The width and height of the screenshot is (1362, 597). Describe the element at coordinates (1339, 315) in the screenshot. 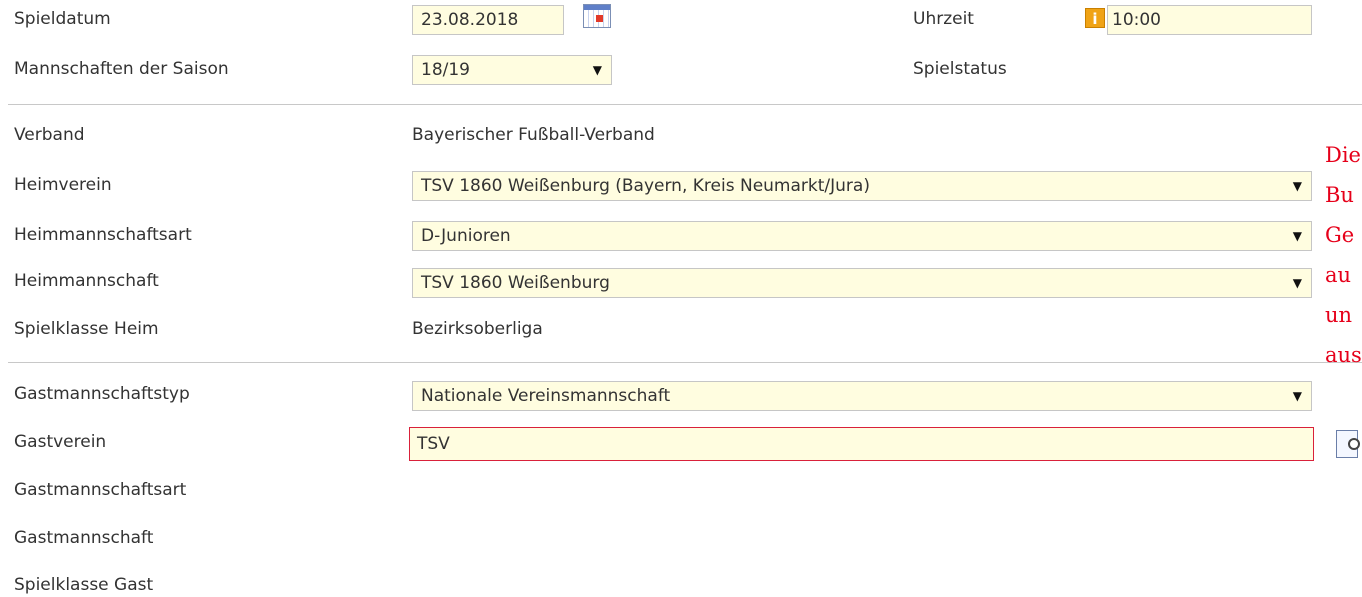

I see `side-note-line: un` at that location.